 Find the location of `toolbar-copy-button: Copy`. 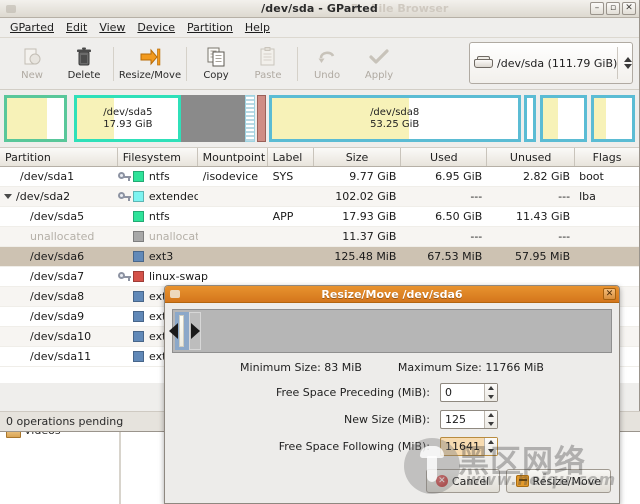

toolbar-copy-button: Copy is located at coordinates (216, 64).